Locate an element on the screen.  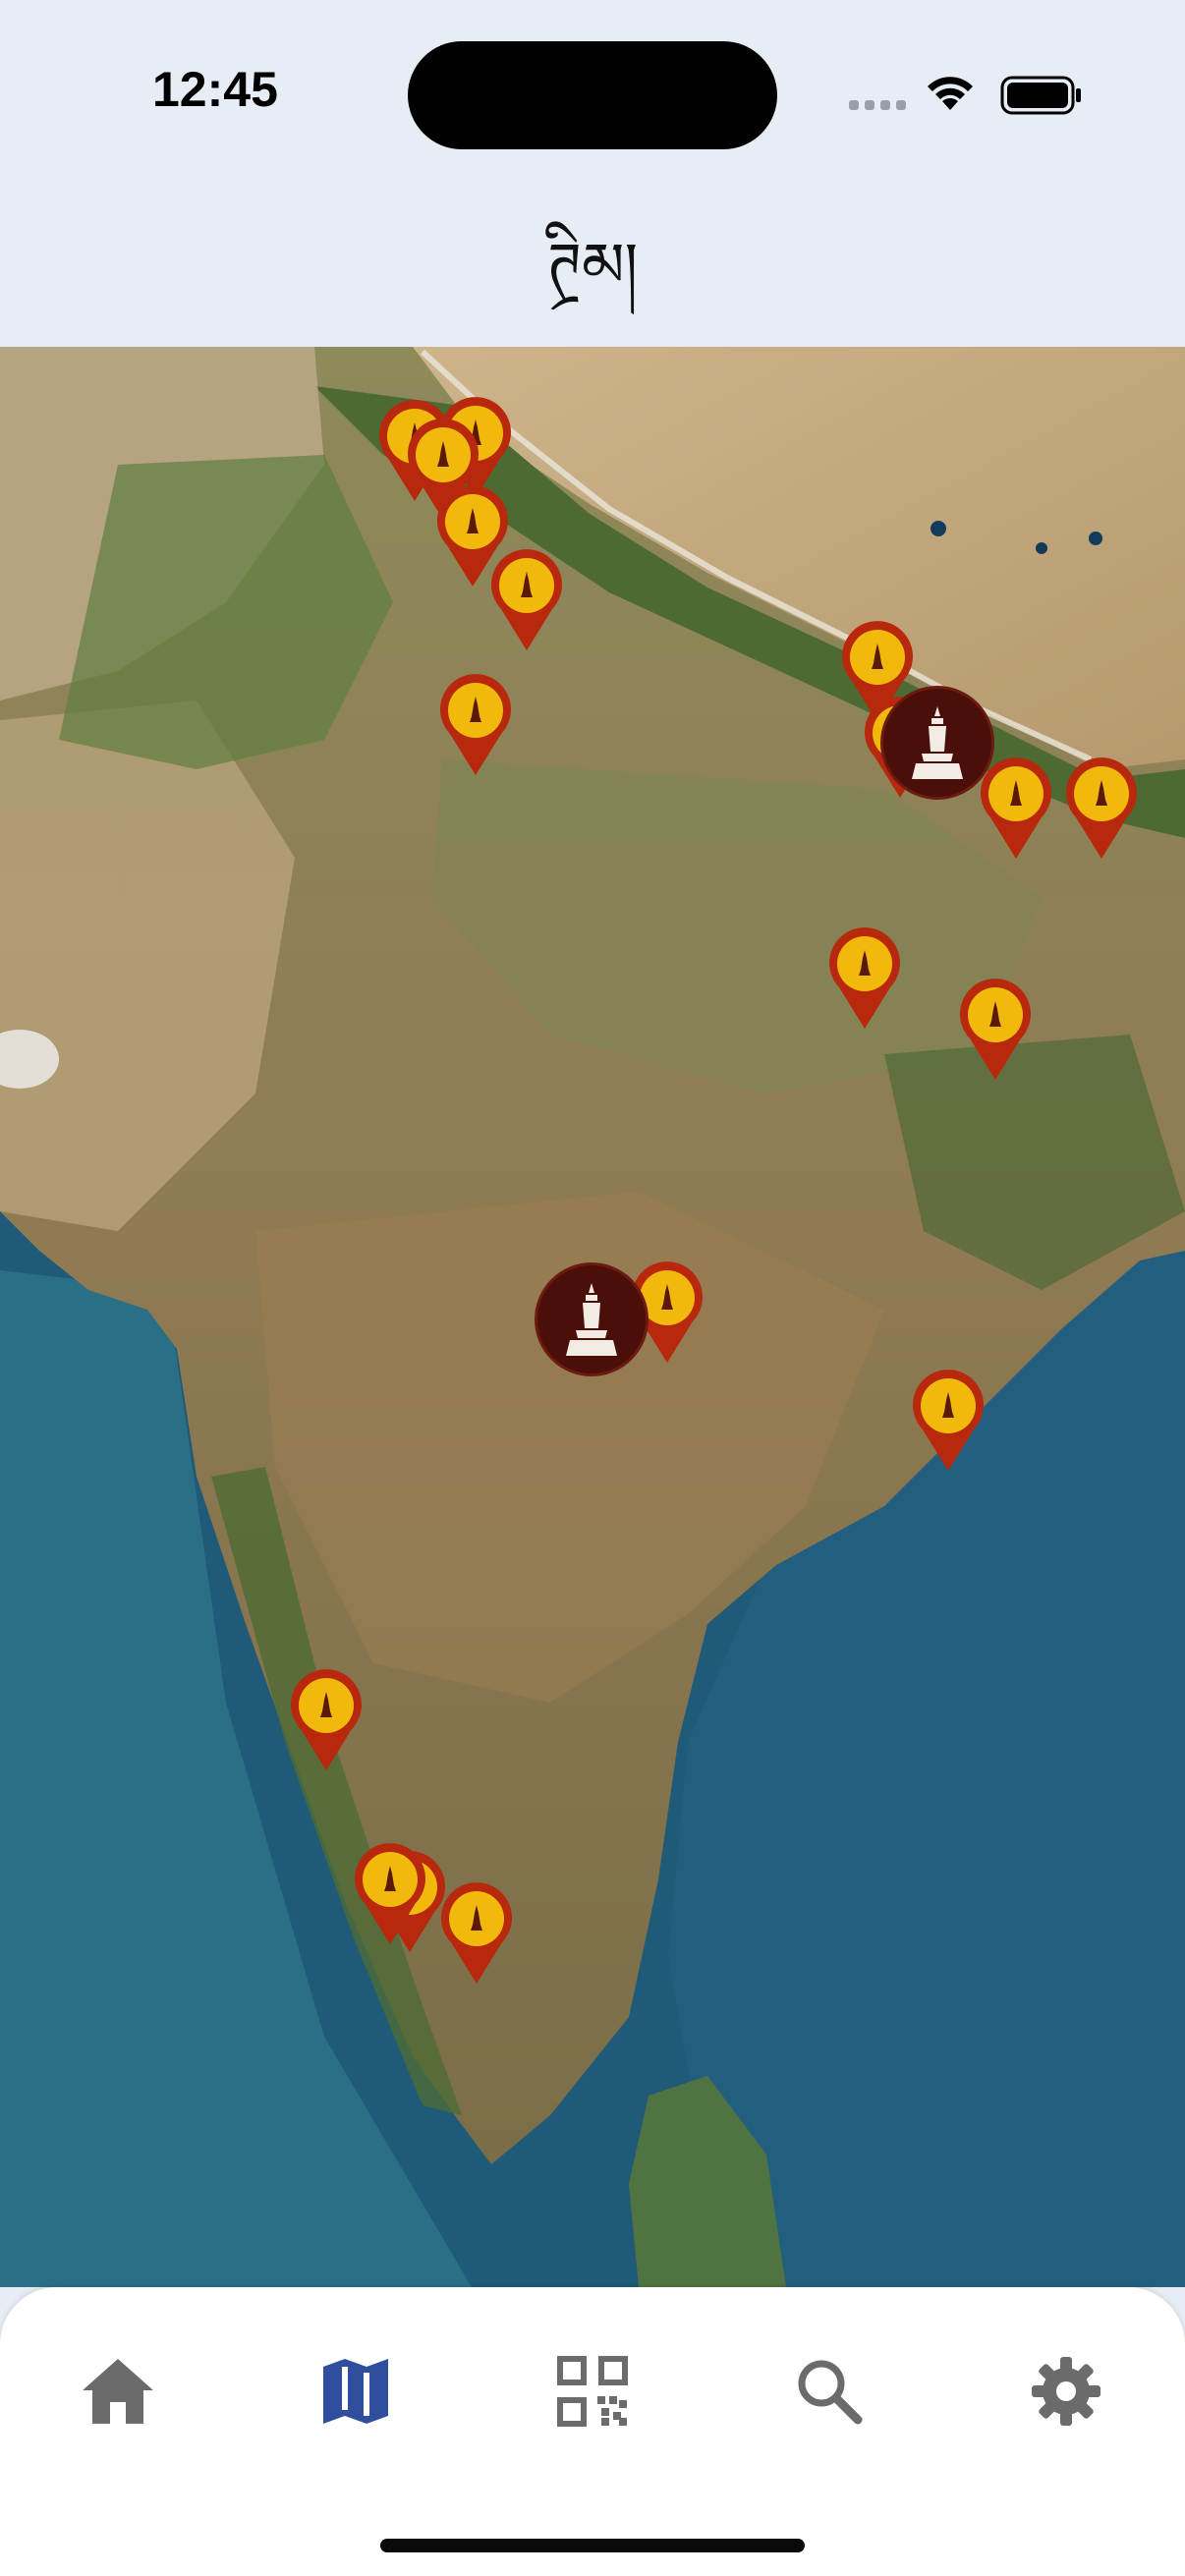
tab-settings is located at coordinates (1066, 2391).